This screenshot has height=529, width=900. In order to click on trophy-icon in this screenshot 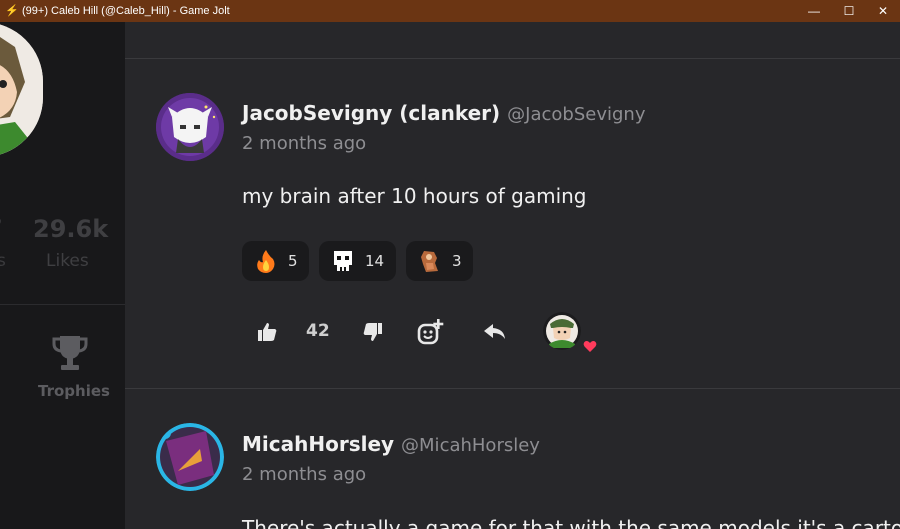, I will do `click(70, 353)`.